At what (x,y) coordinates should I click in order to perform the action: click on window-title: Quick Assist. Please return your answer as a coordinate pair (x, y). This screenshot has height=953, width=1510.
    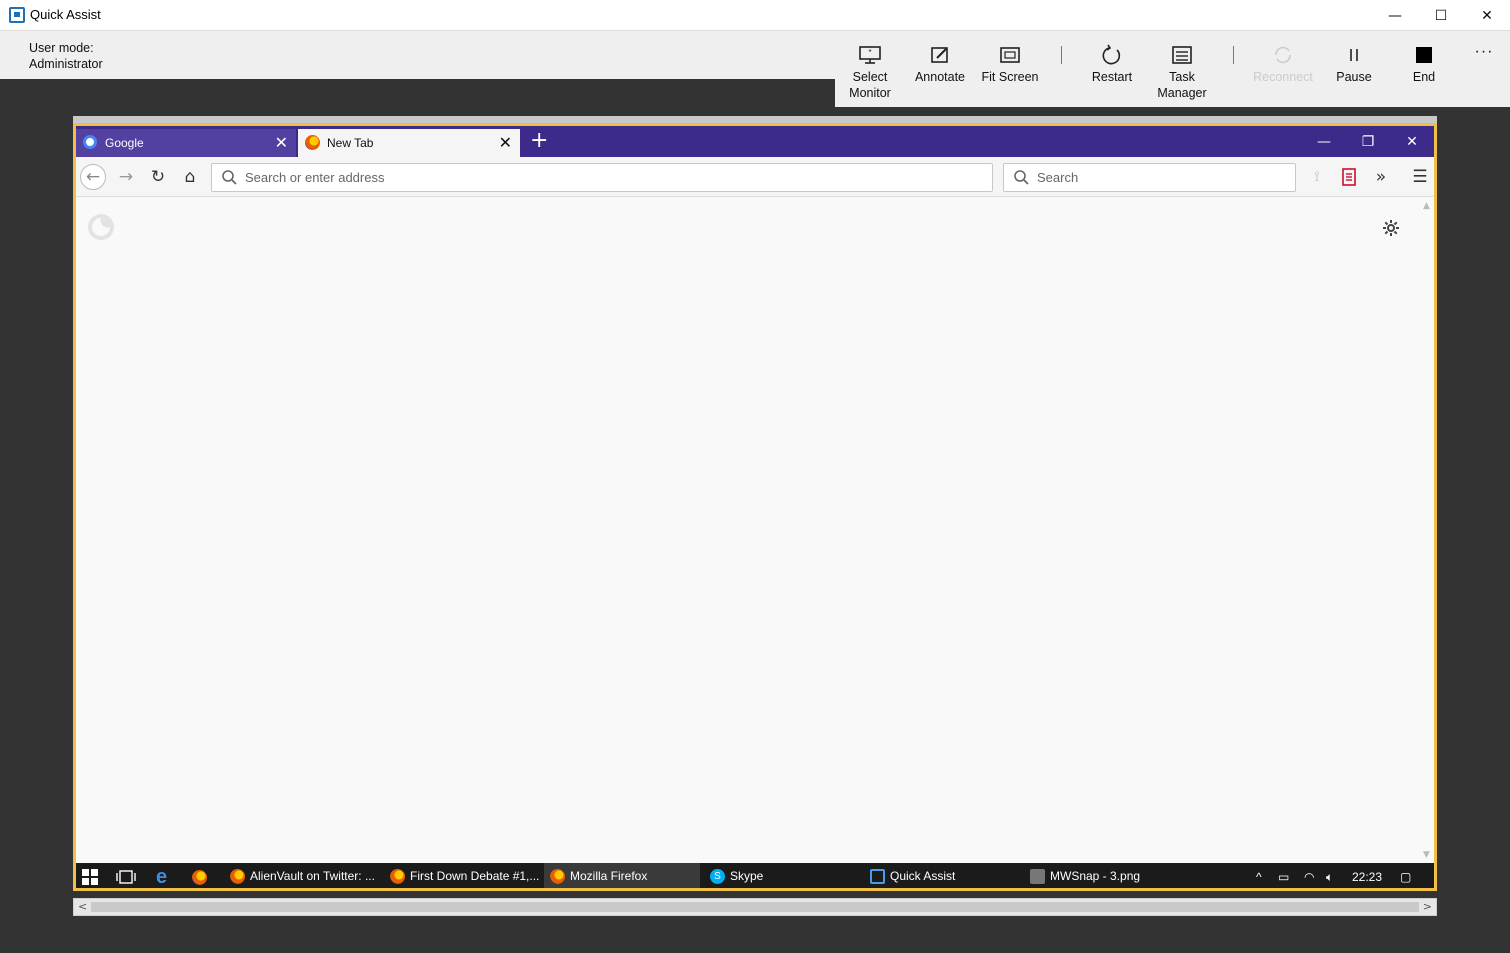
    Looking at the image, I should click on (65, 14).